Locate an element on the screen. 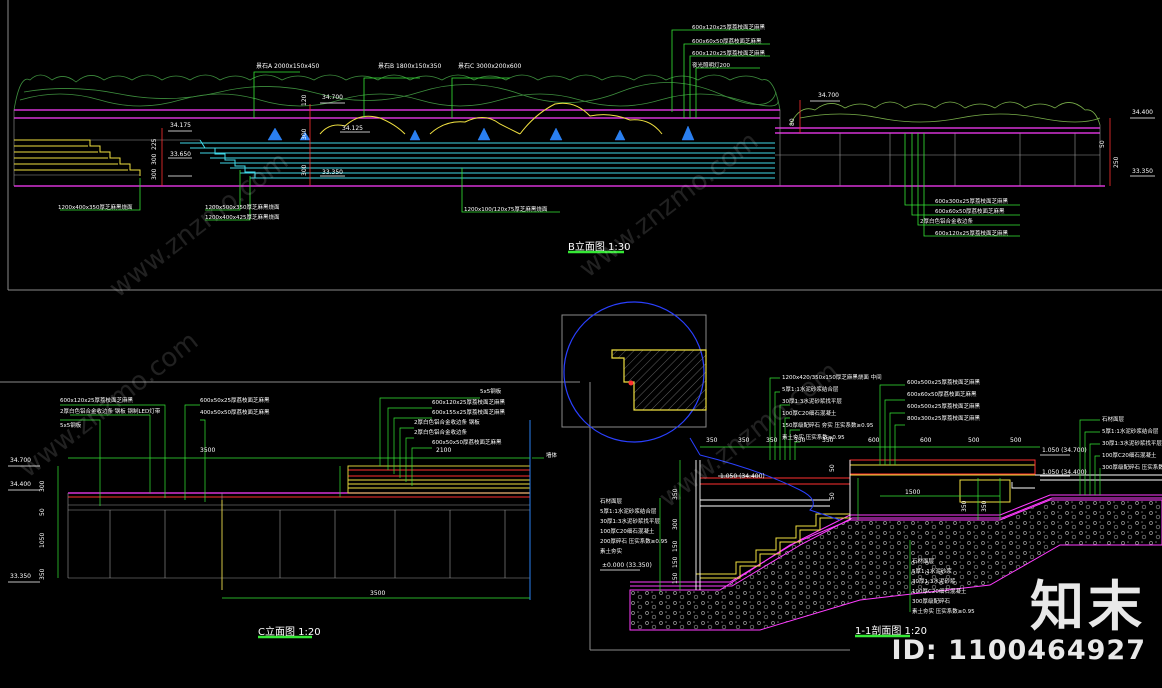  detail-callout is located at coordinates (635, 378).